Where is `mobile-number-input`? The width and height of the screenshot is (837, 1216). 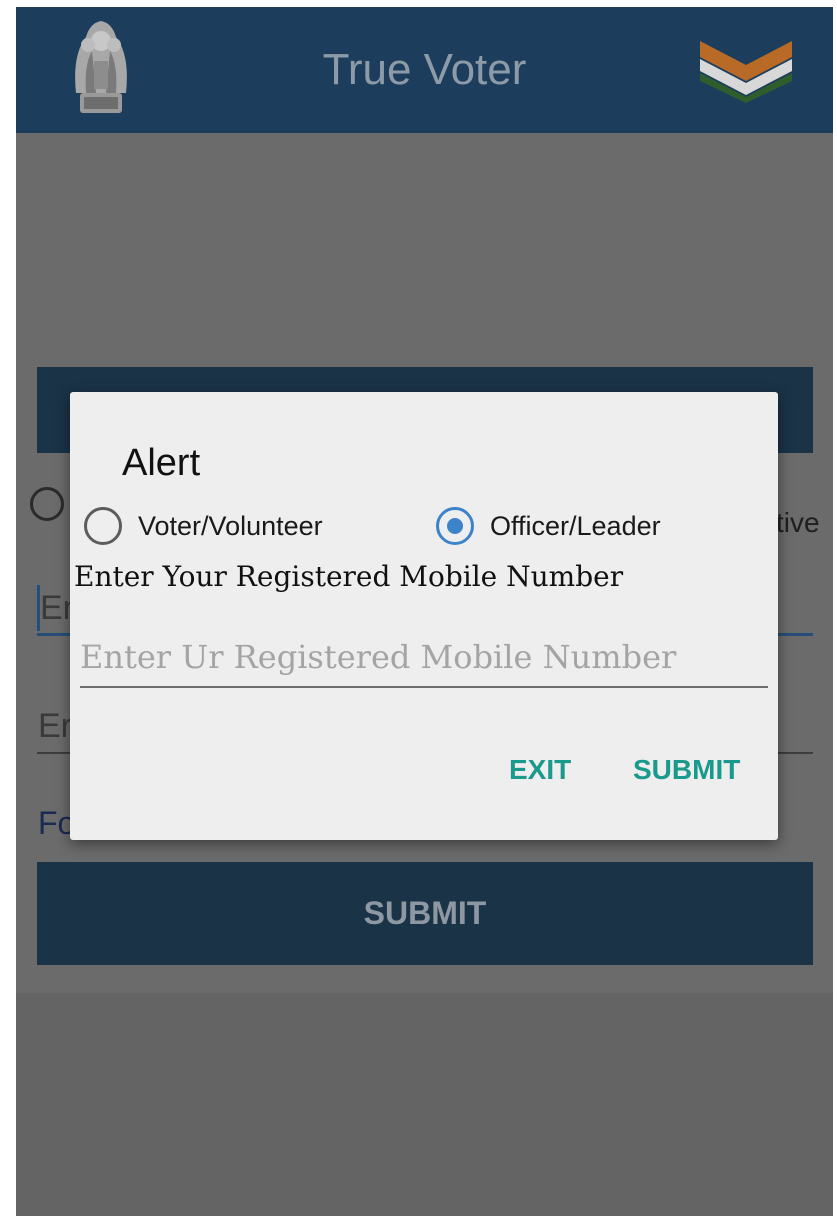 mobile-number-input is located at coordinates (424, 658).